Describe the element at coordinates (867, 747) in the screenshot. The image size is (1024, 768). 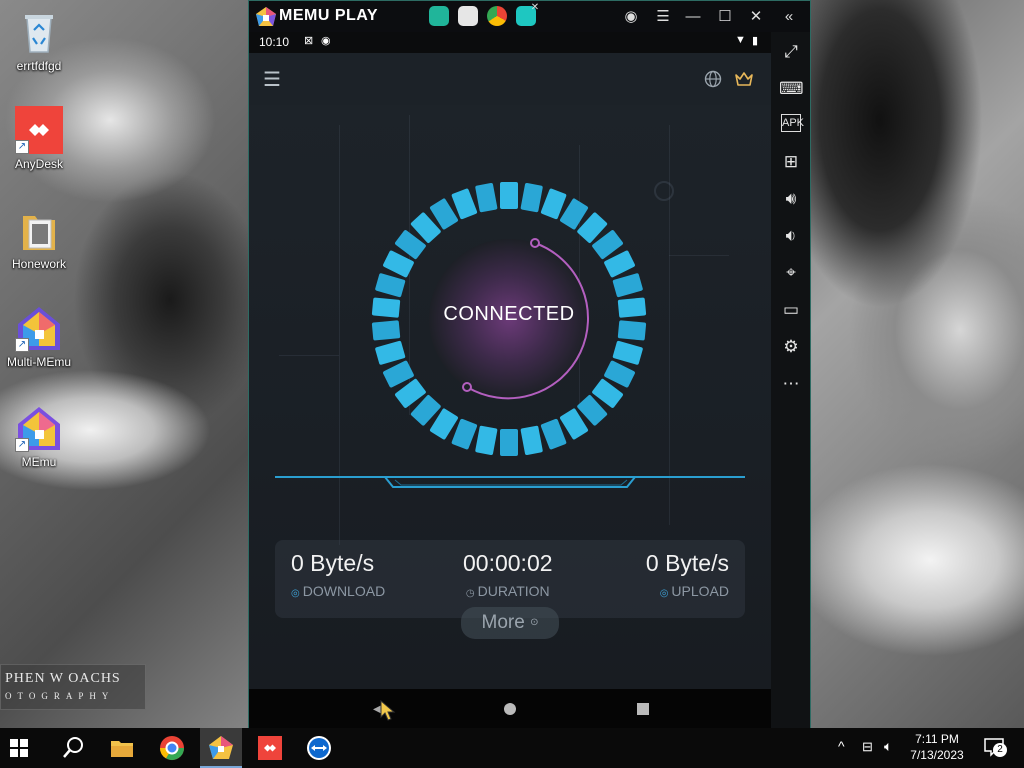
I see `network-icon: ⊟` at that location.